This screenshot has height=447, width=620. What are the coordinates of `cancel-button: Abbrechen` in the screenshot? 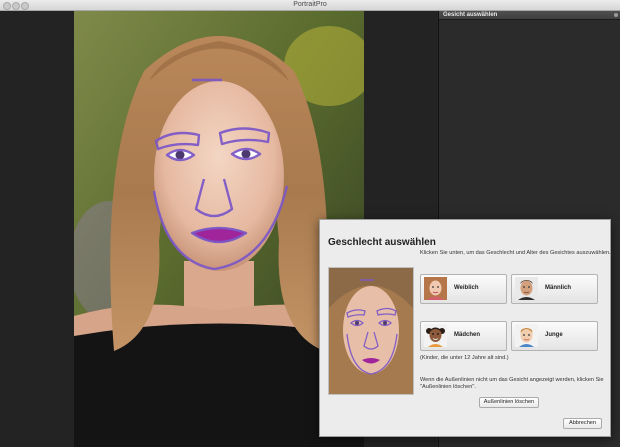 It's located at (582, 423).